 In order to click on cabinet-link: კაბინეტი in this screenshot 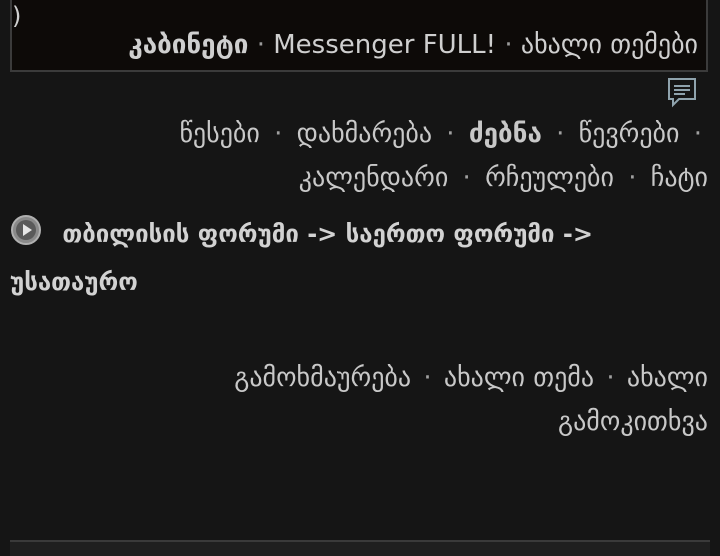, I will do `click(188, 45)`.